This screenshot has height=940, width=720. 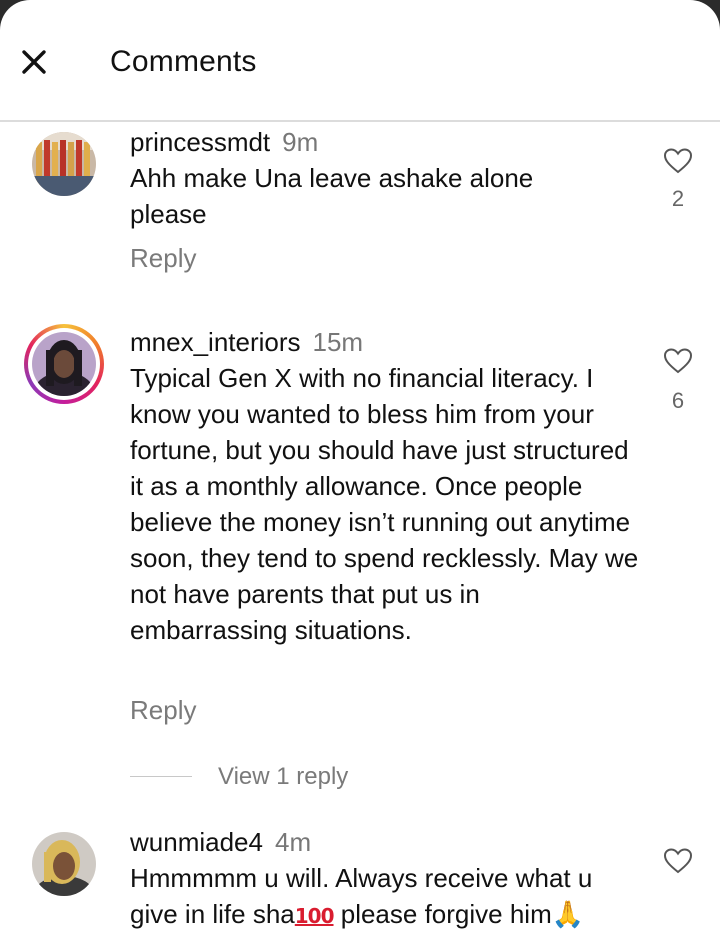 I want to click on comment-text: Ahh make Una leave ashake alone please, so click(x=332, y=196).